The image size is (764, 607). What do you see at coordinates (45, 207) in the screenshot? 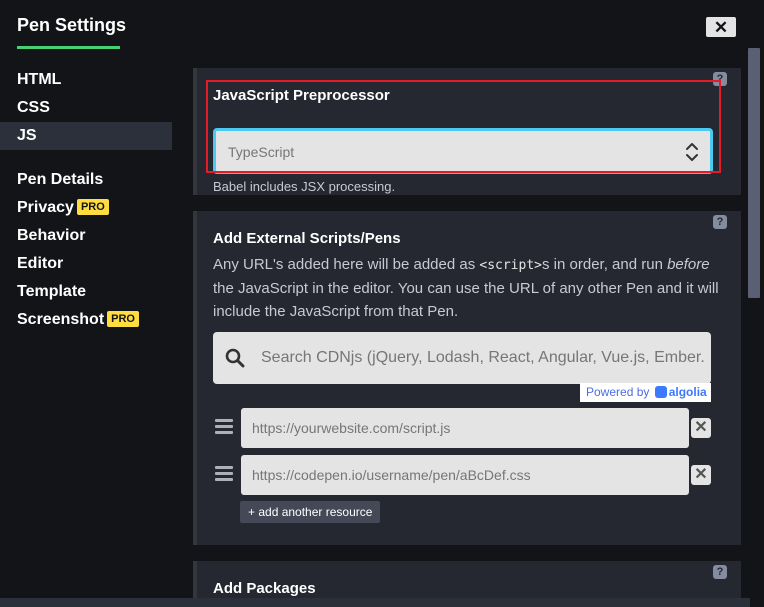
I see `sidebar-item-label: Privacy` at bounding box center [45, 207].